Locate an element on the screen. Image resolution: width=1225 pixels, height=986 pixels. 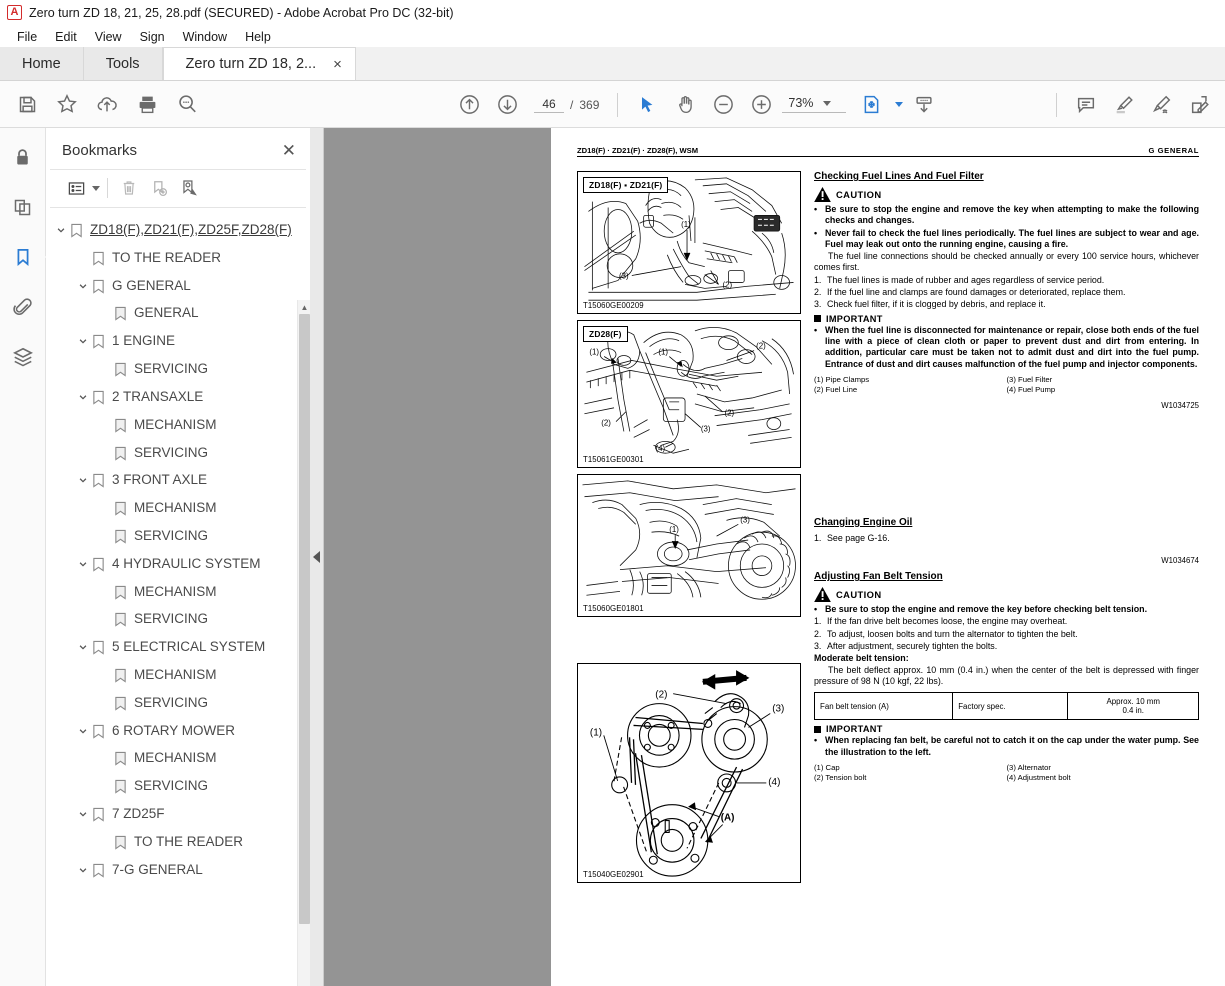
menu-edit: Edit is located at coordinates (66, 37).